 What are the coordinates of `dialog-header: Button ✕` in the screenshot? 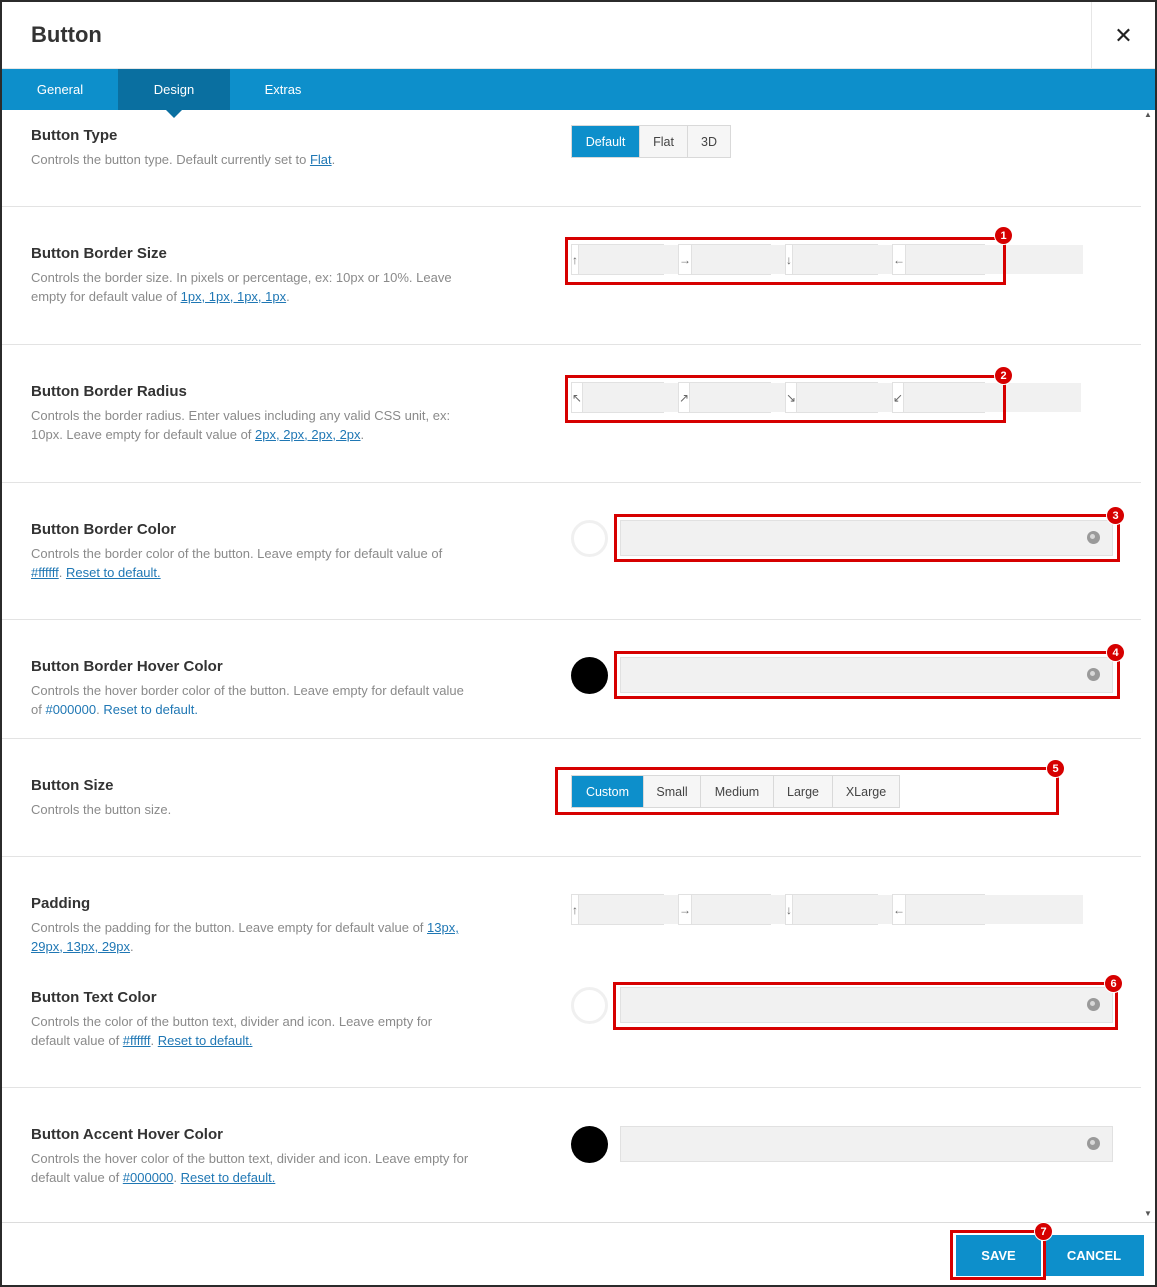 It's located at (578, 35).